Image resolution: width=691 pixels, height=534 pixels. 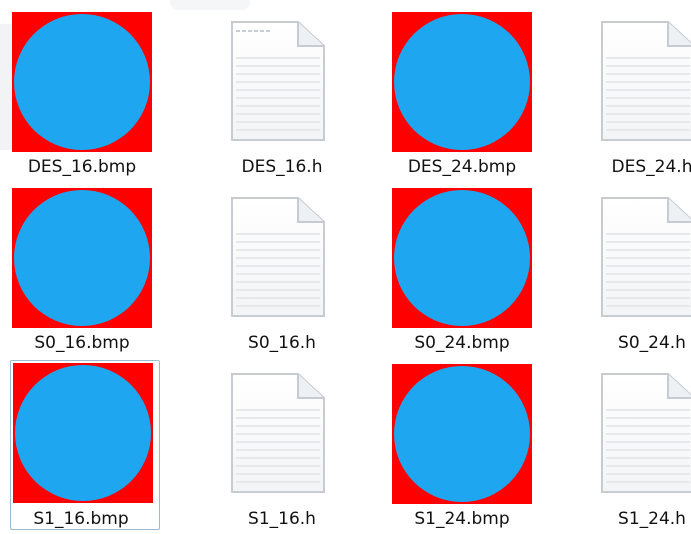 I want to click on file-s116-h: S1_16.h, so click(x=287, y=449).